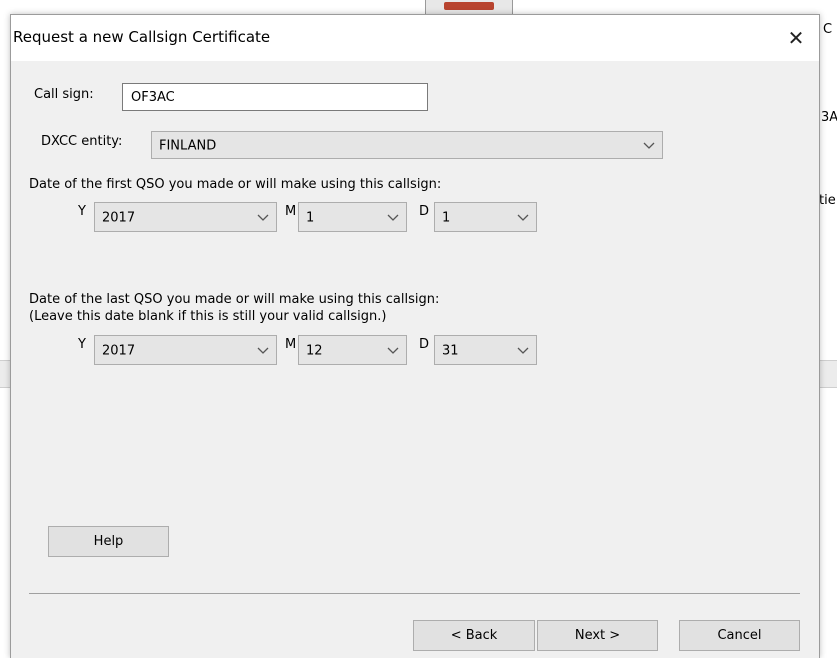 The width and height of the screenshot is (837, 658). Describe the element at coordinates (142, 37) in the screenshot. I see `dialog-title: Request a new Callsign Certificate` at that location.